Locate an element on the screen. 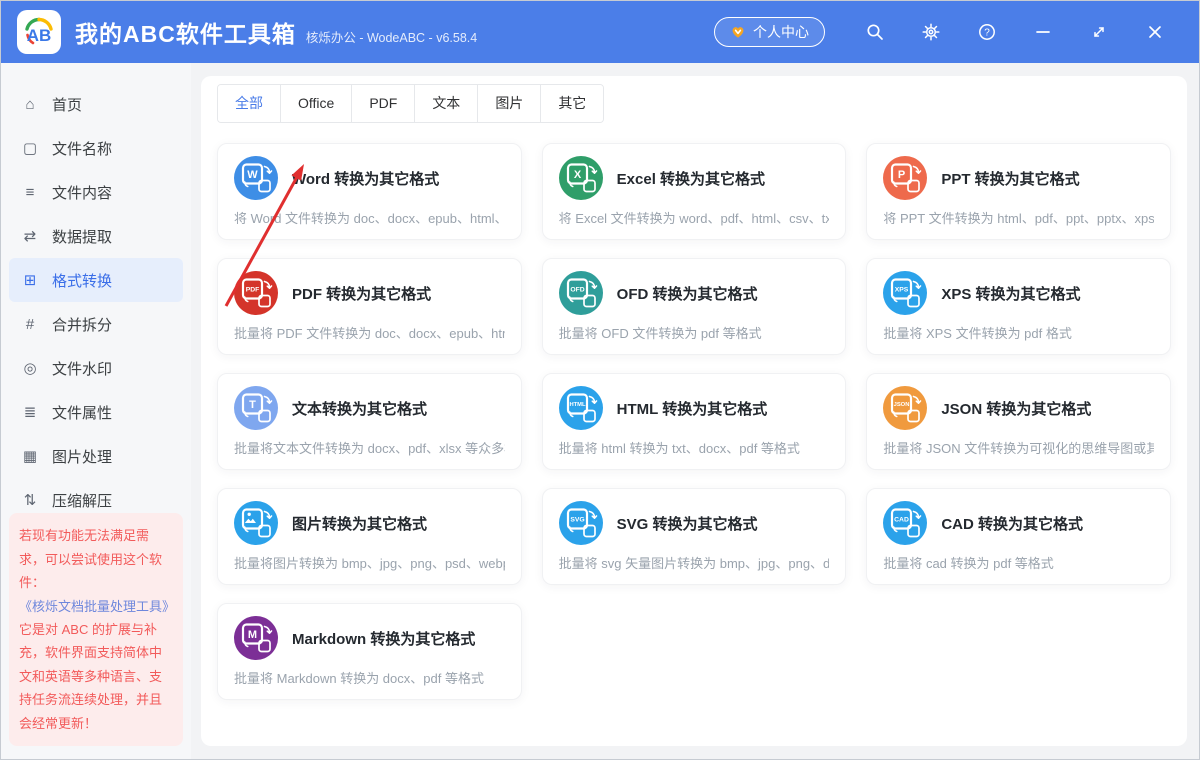 The image size is (1200, 760). minimize-icon is located at coordinates (1043, 32).